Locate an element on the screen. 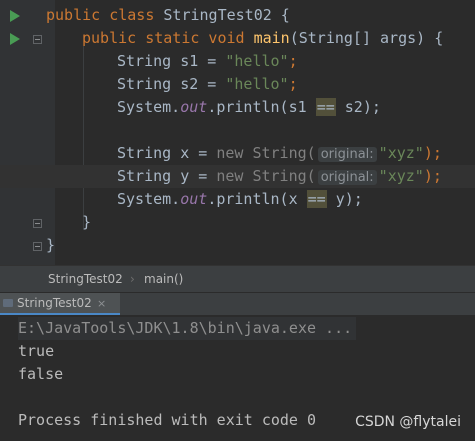 The height and width of the screenshot is (441, 475). breadcrumb: StringTest02 › main() is located at coordinates (237, 278).